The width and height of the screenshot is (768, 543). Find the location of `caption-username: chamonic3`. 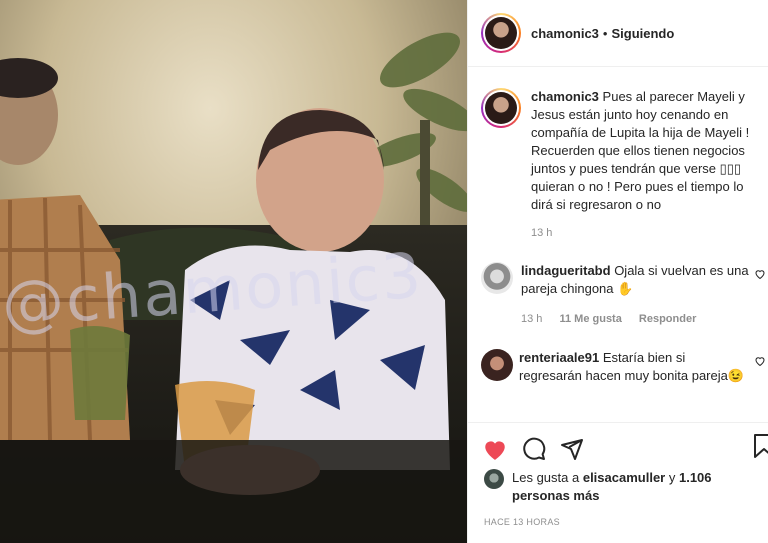

caption-username: chamonic3 is located at coordinates (565, 96).